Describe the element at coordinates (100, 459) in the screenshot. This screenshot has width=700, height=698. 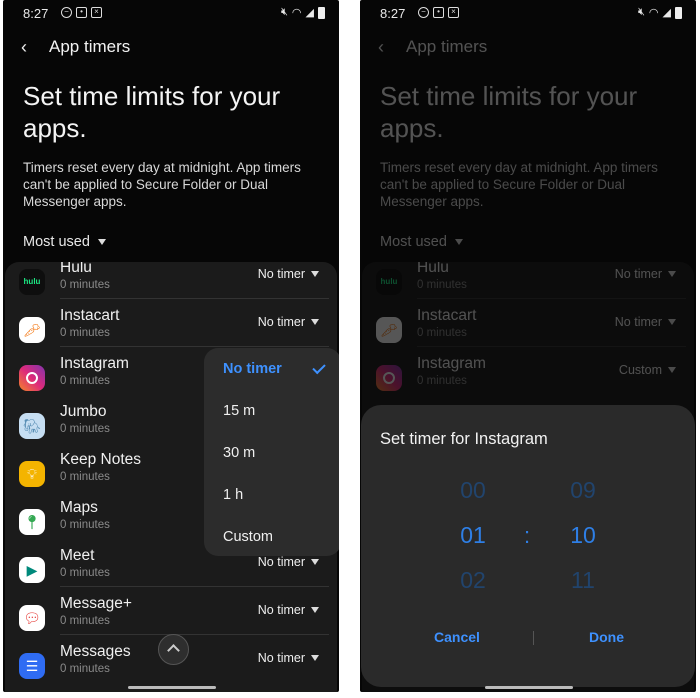
I see `app-name: Keep Notes` at that location.